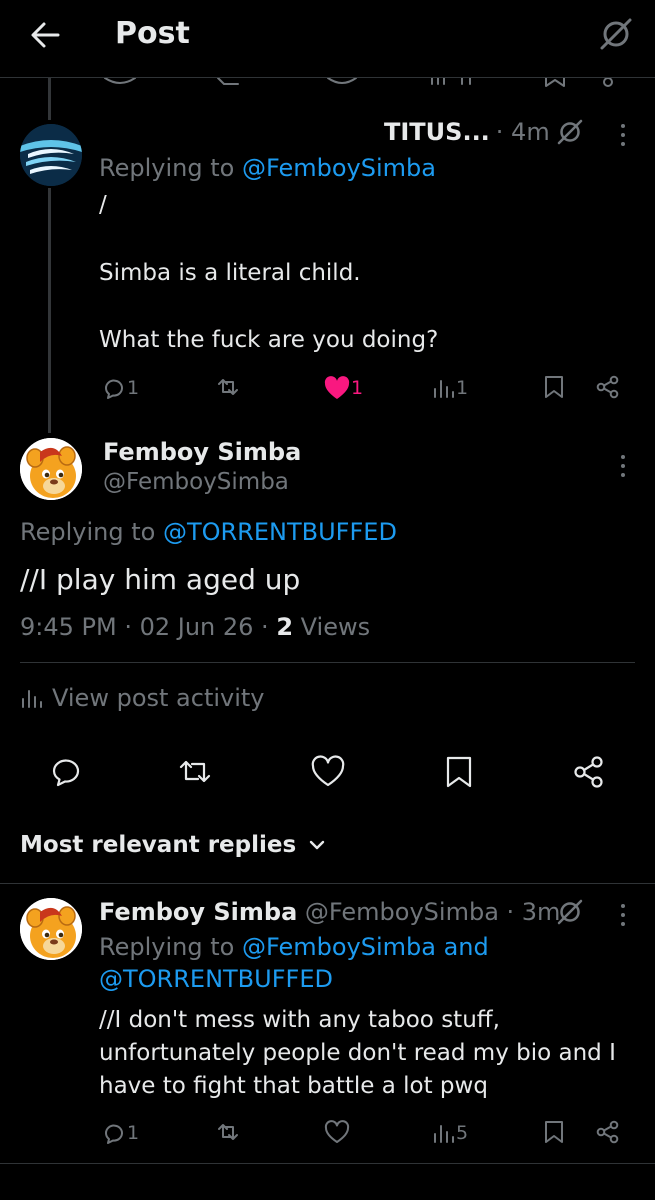 The width and height of the screenshot is (655, 1200). Describe the element at coordinates (196, 482) in the screenshot. I see `handle: @FemboySimba` at that location.